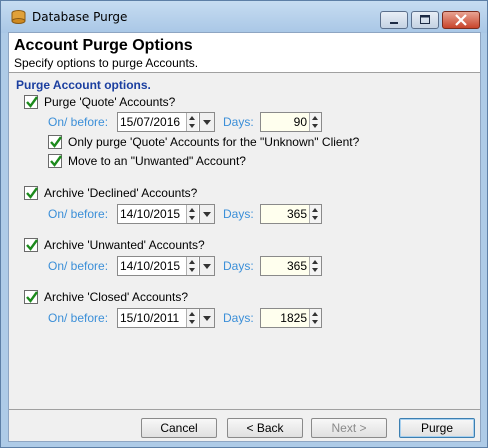  I want to click on unknown-client-checkbox, so click(55, 142).